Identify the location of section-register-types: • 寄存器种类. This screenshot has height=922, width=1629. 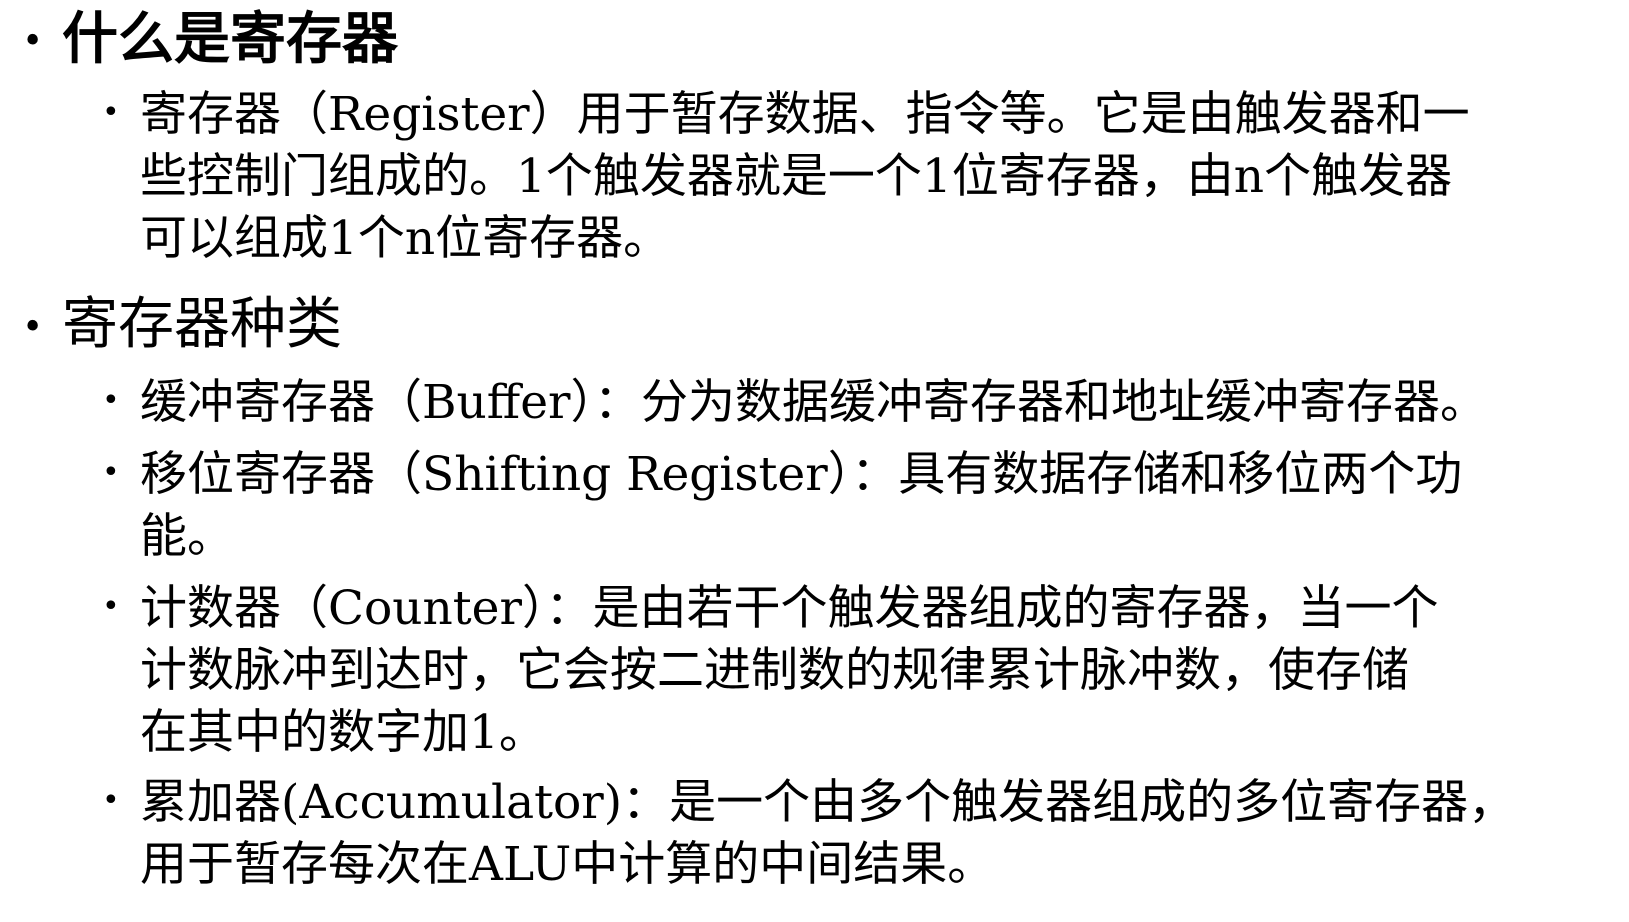
(814, 325).